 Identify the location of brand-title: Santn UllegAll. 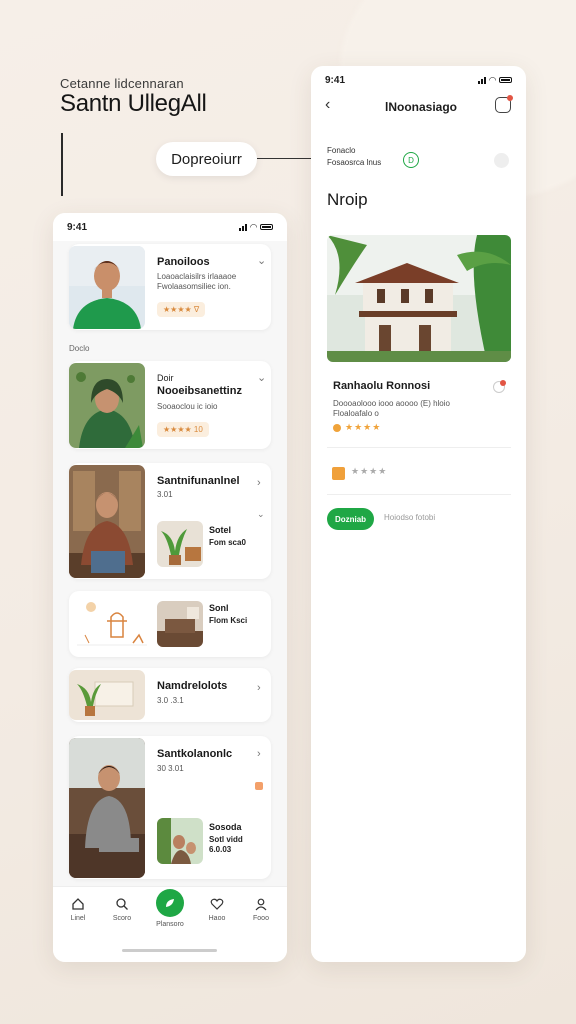
(133, 103).